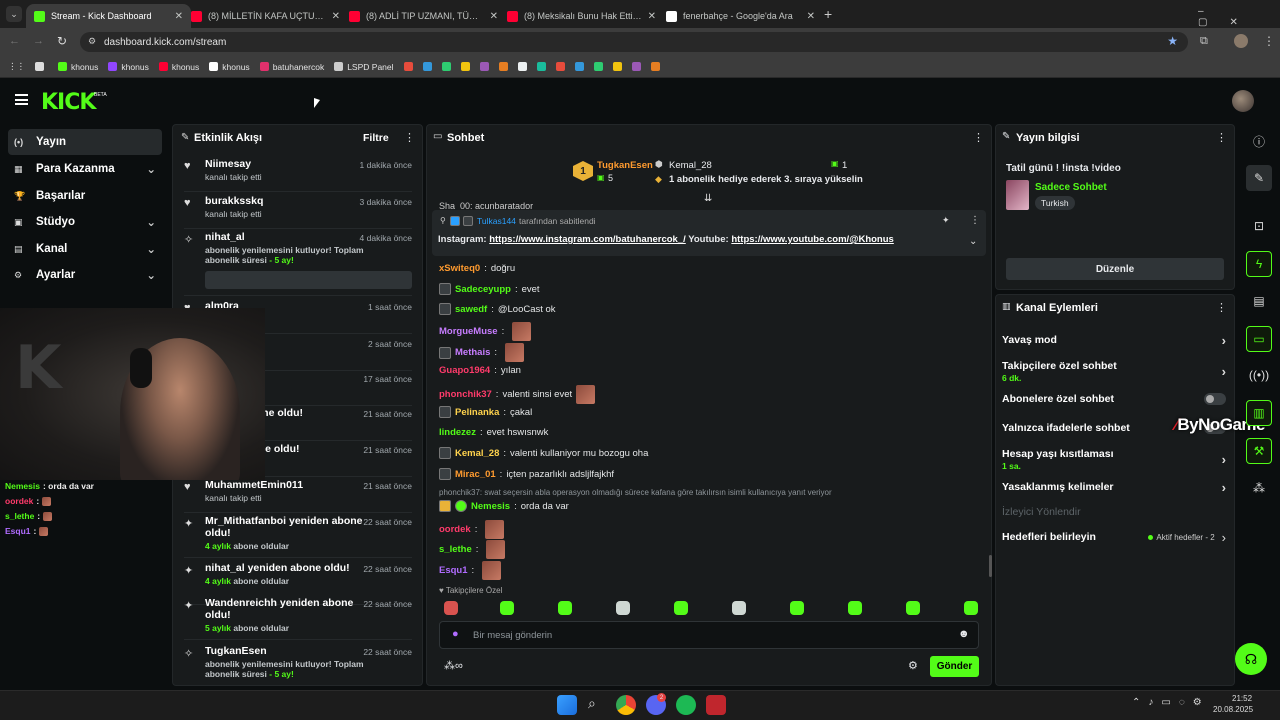 Image resolution: width=1280 pixels, height=720 pixels. What do you see at coordinates (468, 331) in the screenshot?
I see `chat-username: MorgueMuse` at bounding box center [468, 331].